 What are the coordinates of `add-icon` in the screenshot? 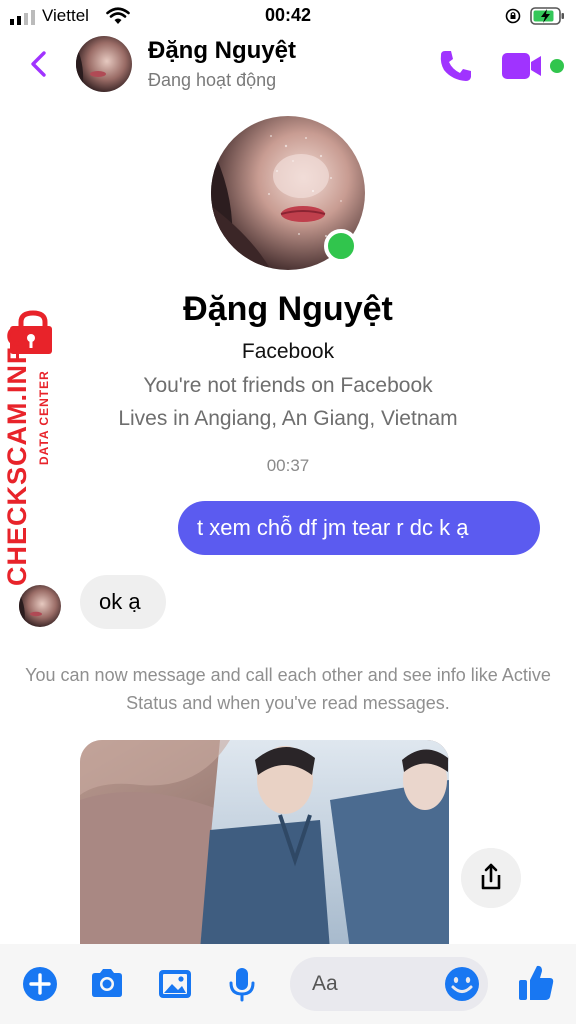 It's located at (40, 984).